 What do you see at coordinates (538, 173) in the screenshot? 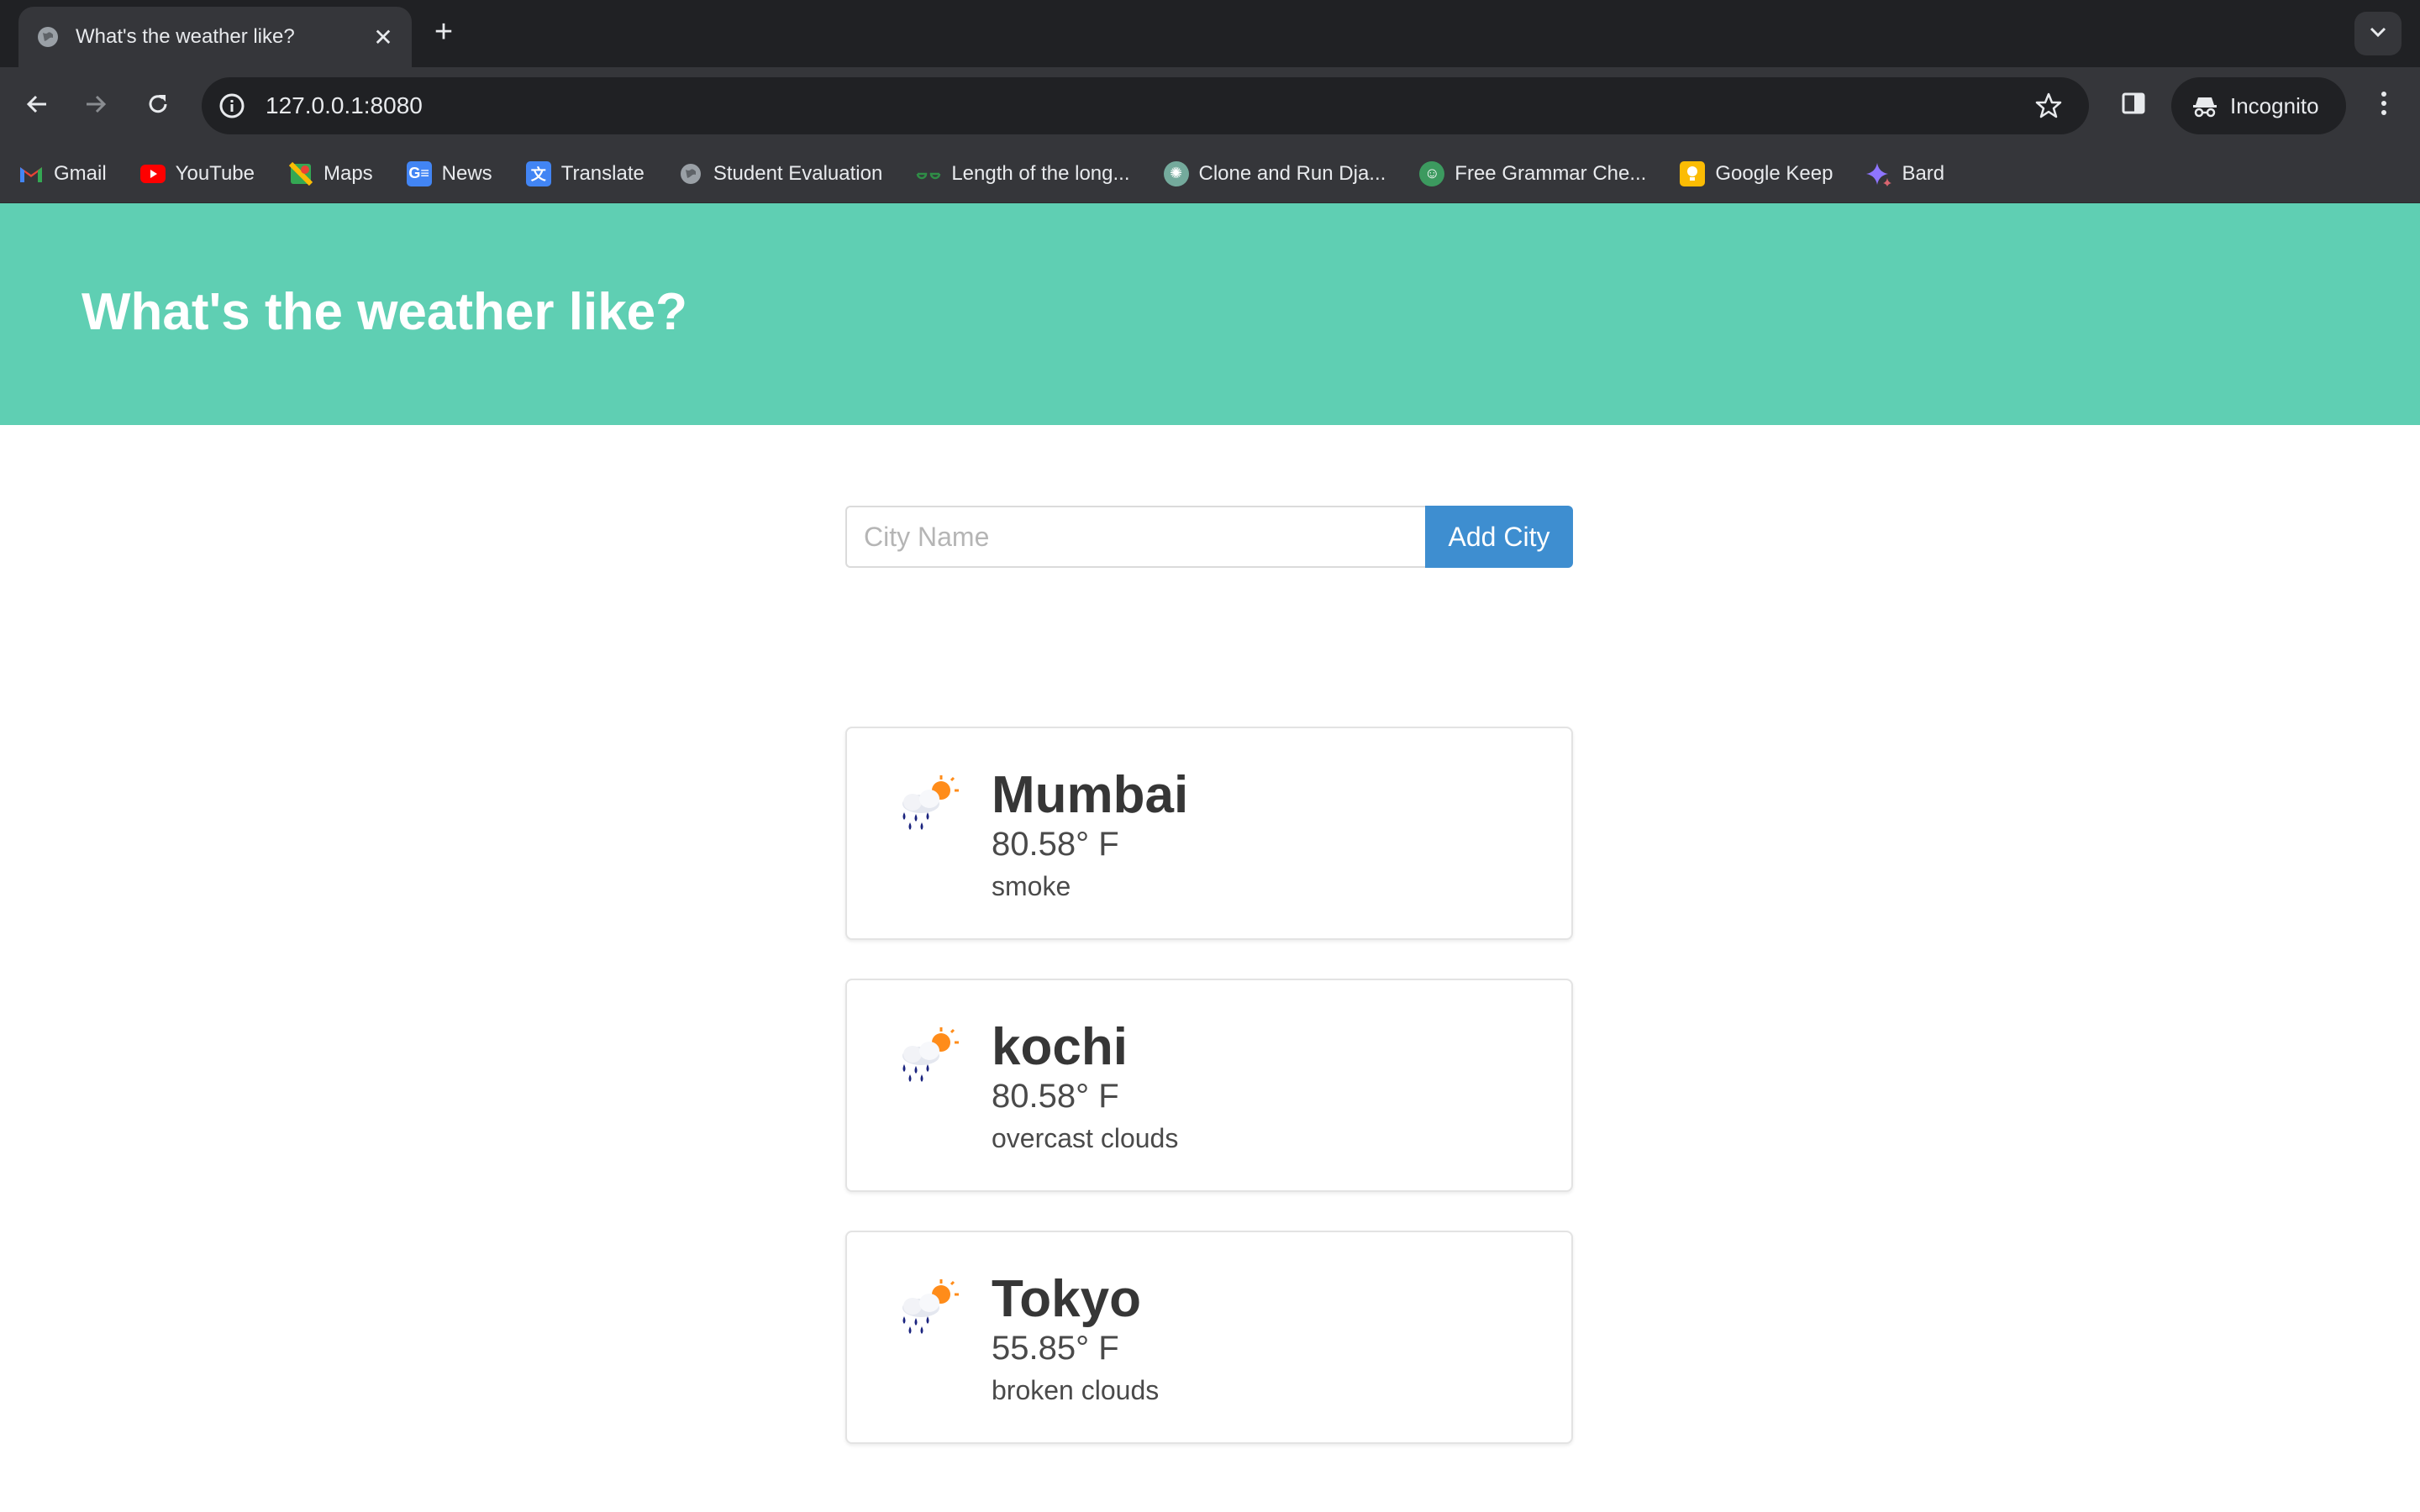
I see `translate-icon: 文` at bounding box center [538, 173].